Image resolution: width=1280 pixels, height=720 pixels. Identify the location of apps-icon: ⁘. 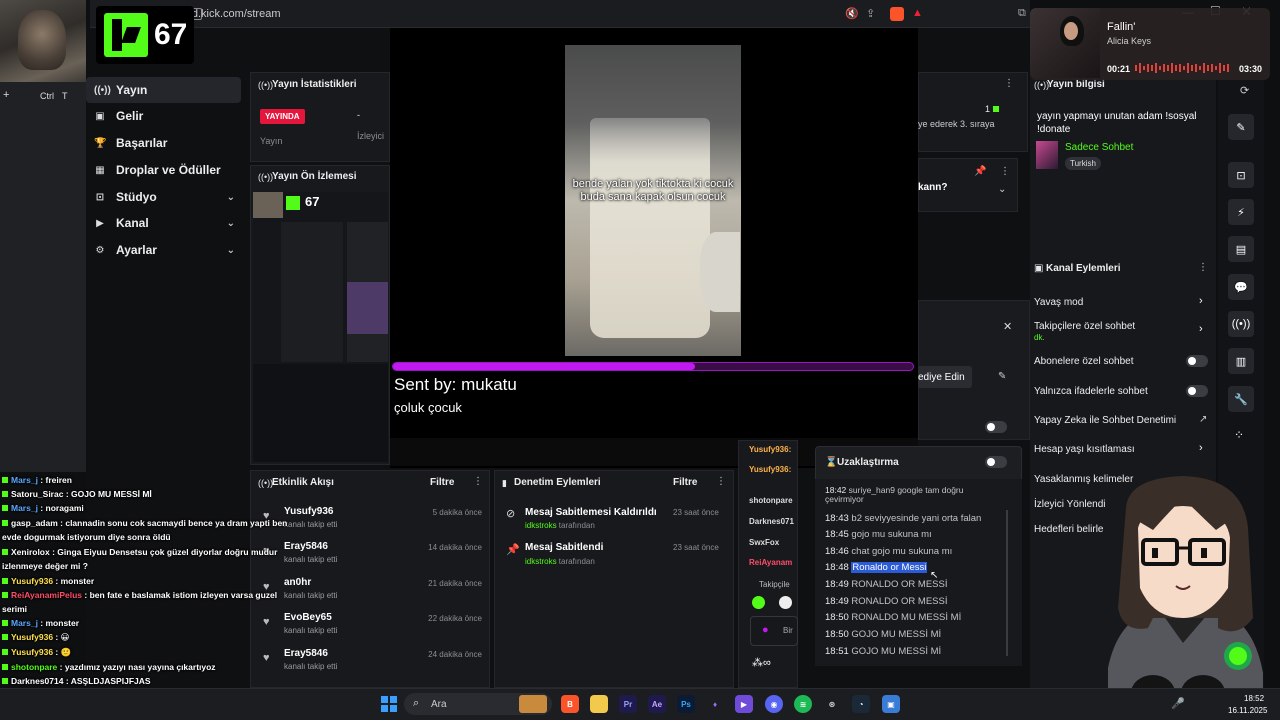
(1239, 435).